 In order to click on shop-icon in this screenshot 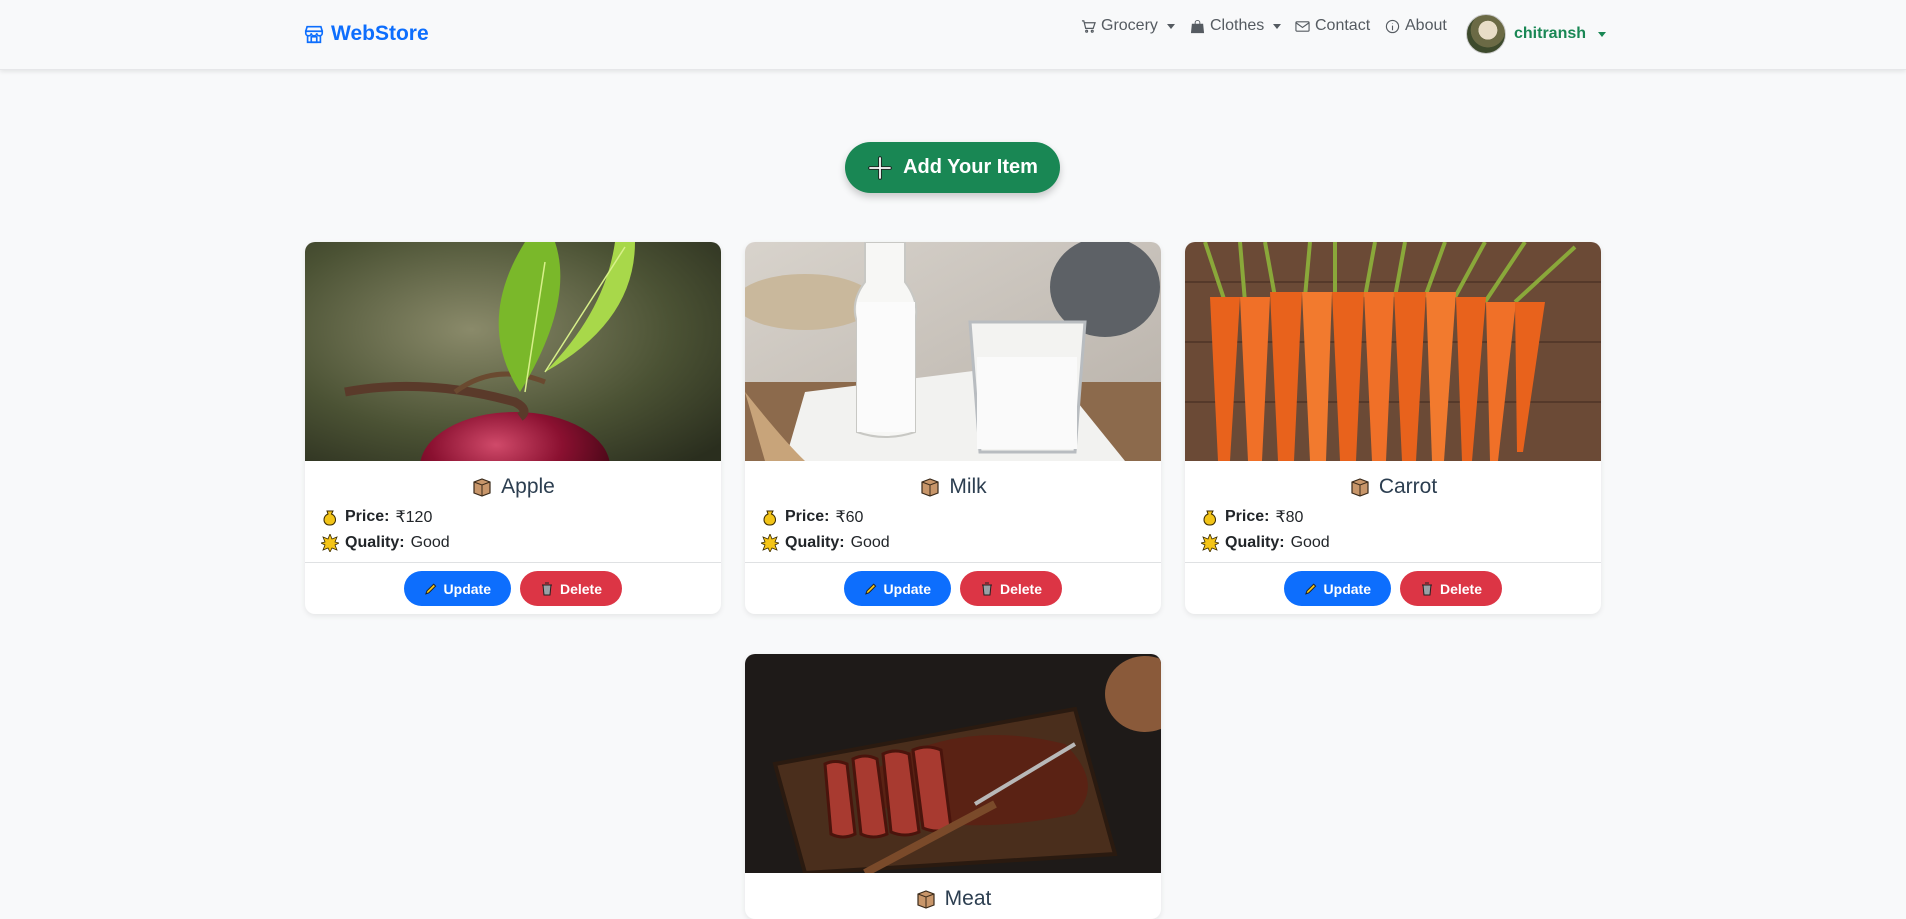, I will do `click(314, 34)`.